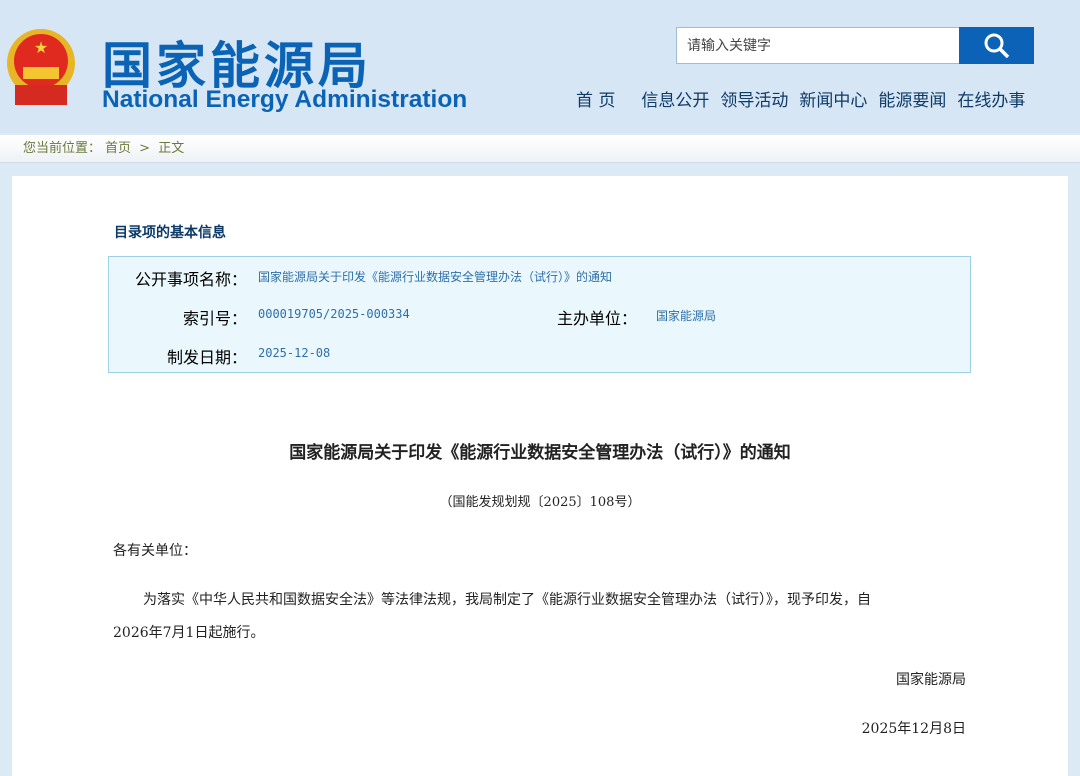 This screenshot has height=776, width=1080. I want to click on nav-info-disclosure: 信息公开, so click(675, 98).